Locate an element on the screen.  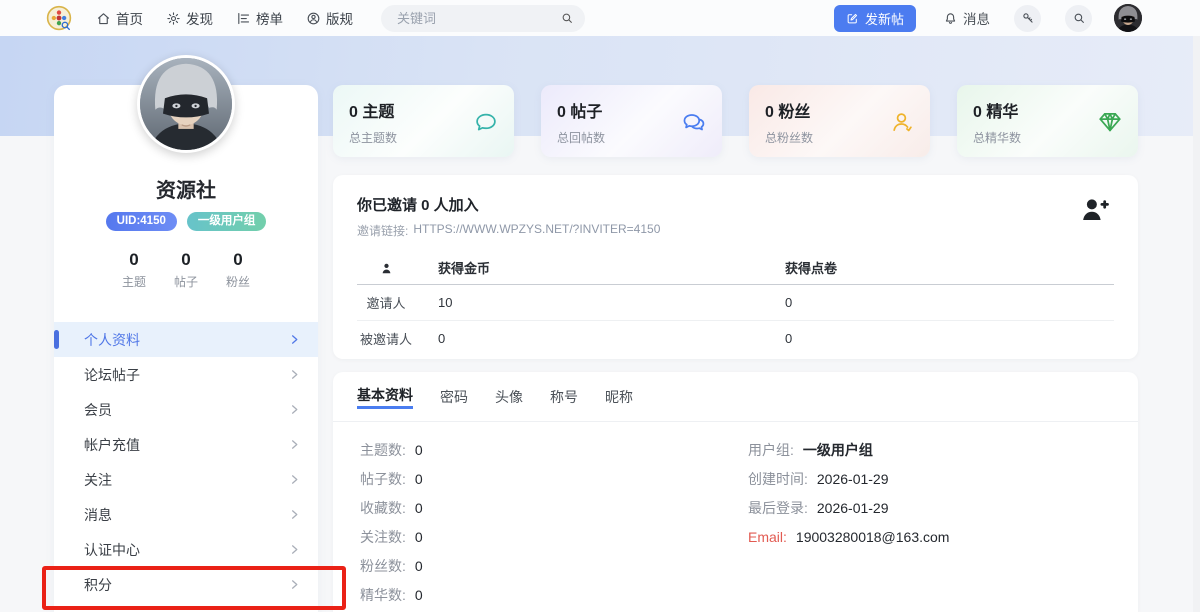
stat-label: 主题 is located at coordinates (133, 282).